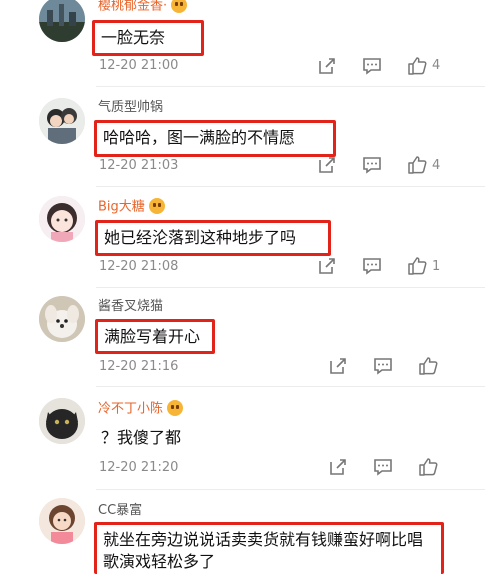  Describe the element at coordinates (120, 511) in the screenshot. I see `commenter-name: CC暴富` at that location.